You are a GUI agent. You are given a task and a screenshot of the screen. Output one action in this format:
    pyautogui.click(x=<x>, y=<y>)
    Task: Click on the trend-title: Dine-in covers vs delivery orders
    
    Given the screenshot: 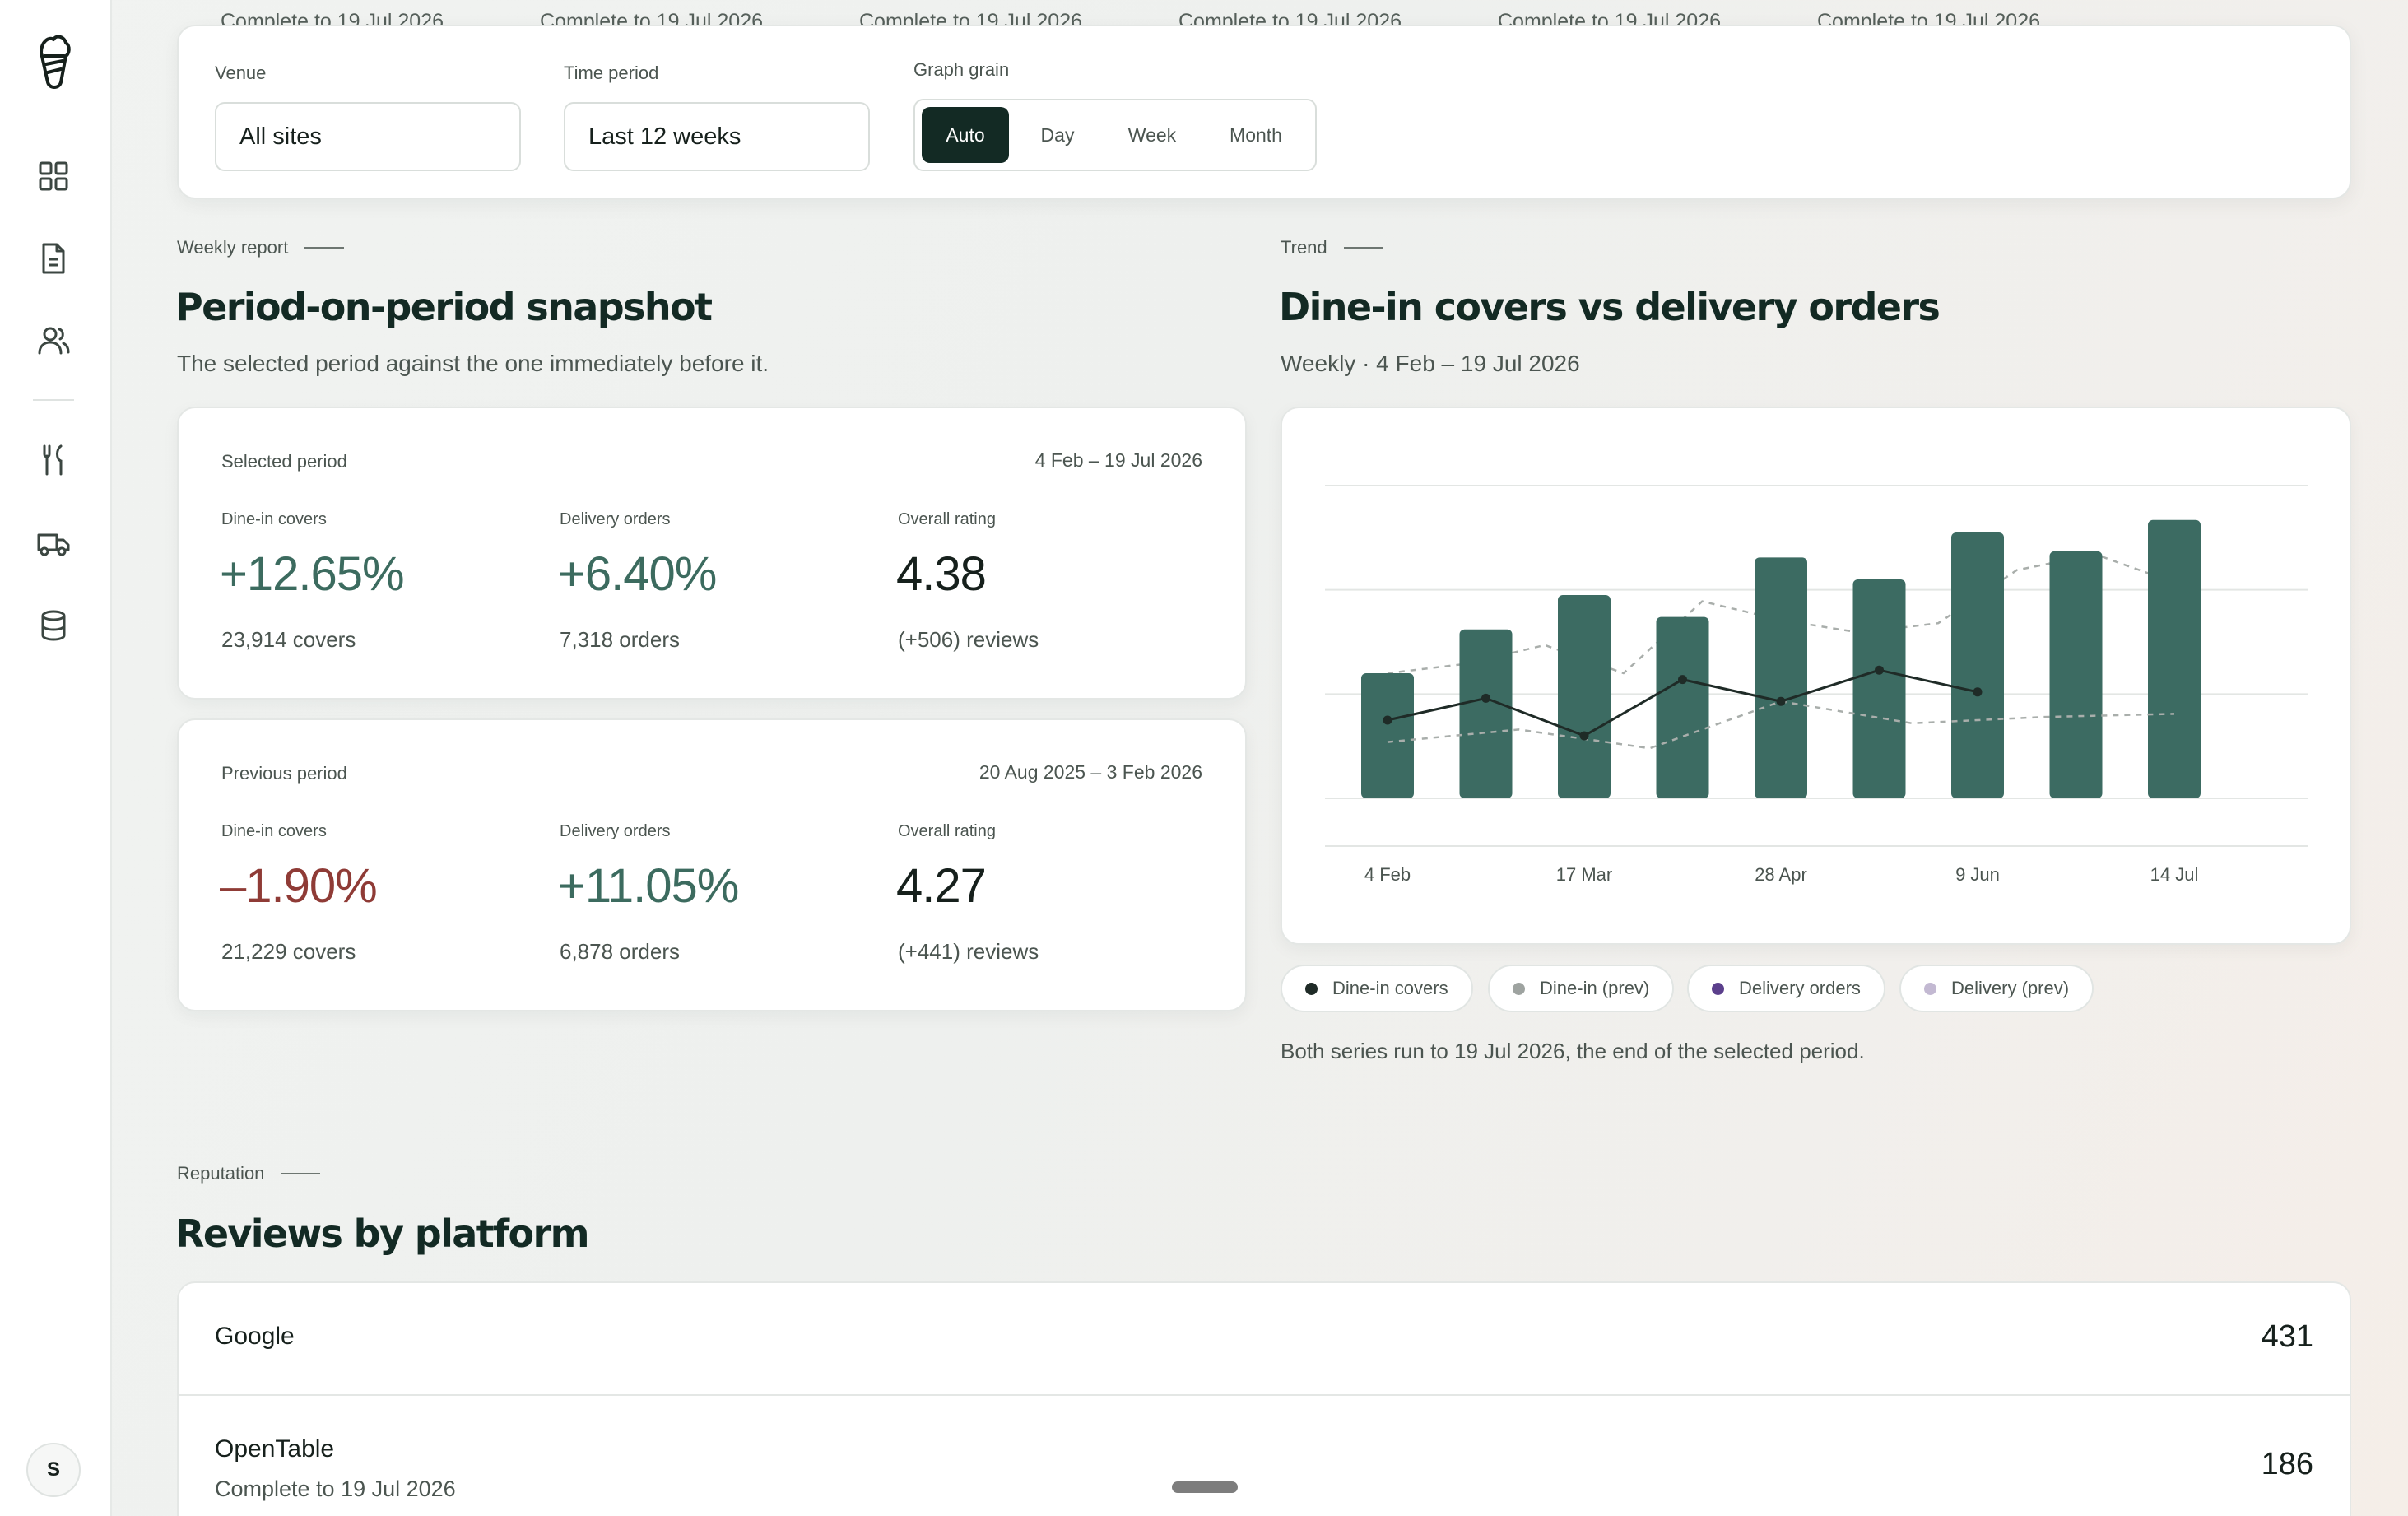 What is the action you would take?
    pyautogui.click(x=1610, y=307)
    